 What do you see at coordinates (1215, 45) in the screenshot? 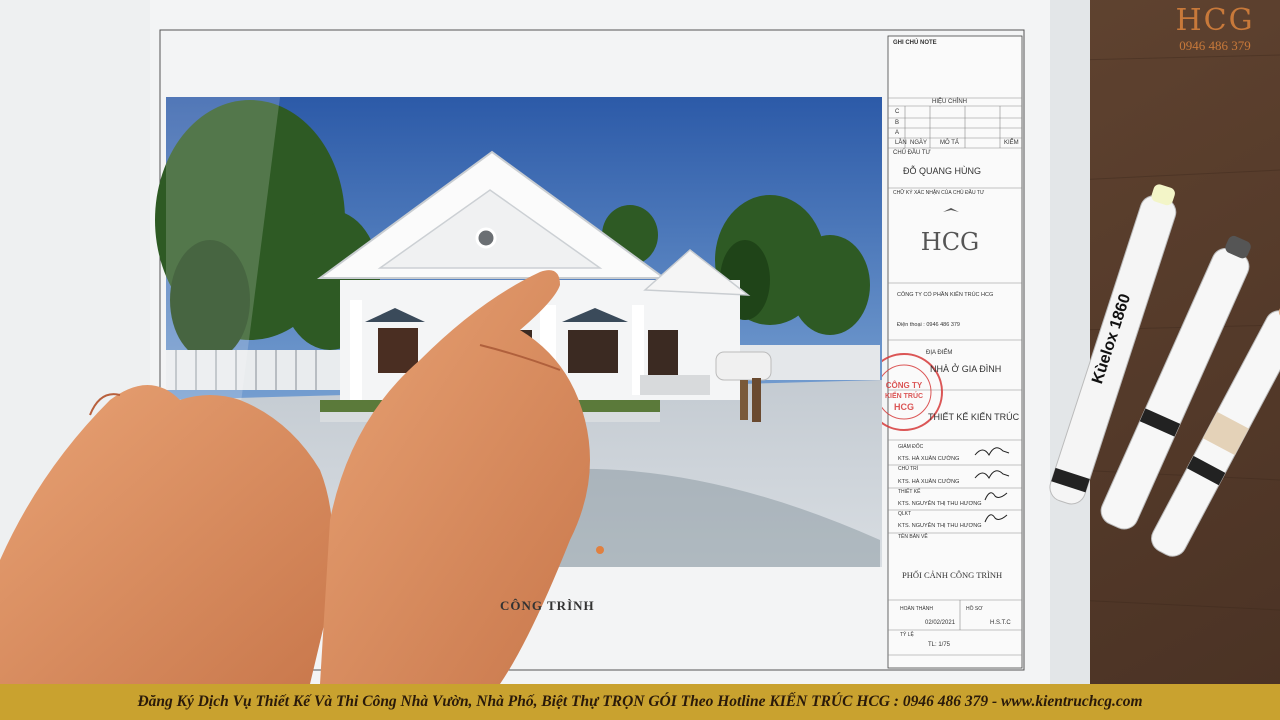
I see `brand-hotline: 0946 486 379` at bounding box center [1215, 45].